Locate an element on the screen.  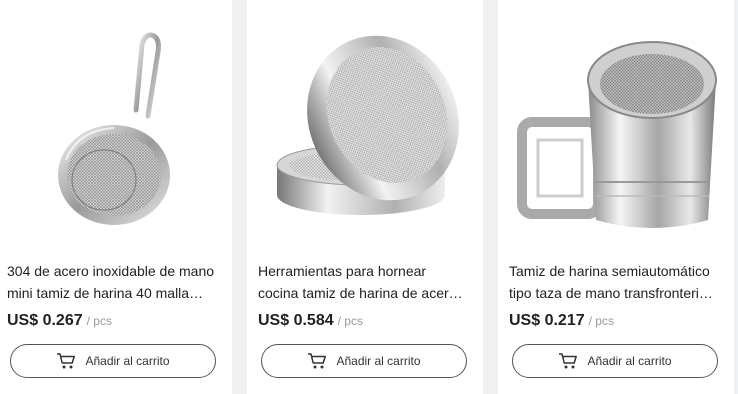
product-price: US$ 0.267/ pcs is located at coordinates (59, 321).